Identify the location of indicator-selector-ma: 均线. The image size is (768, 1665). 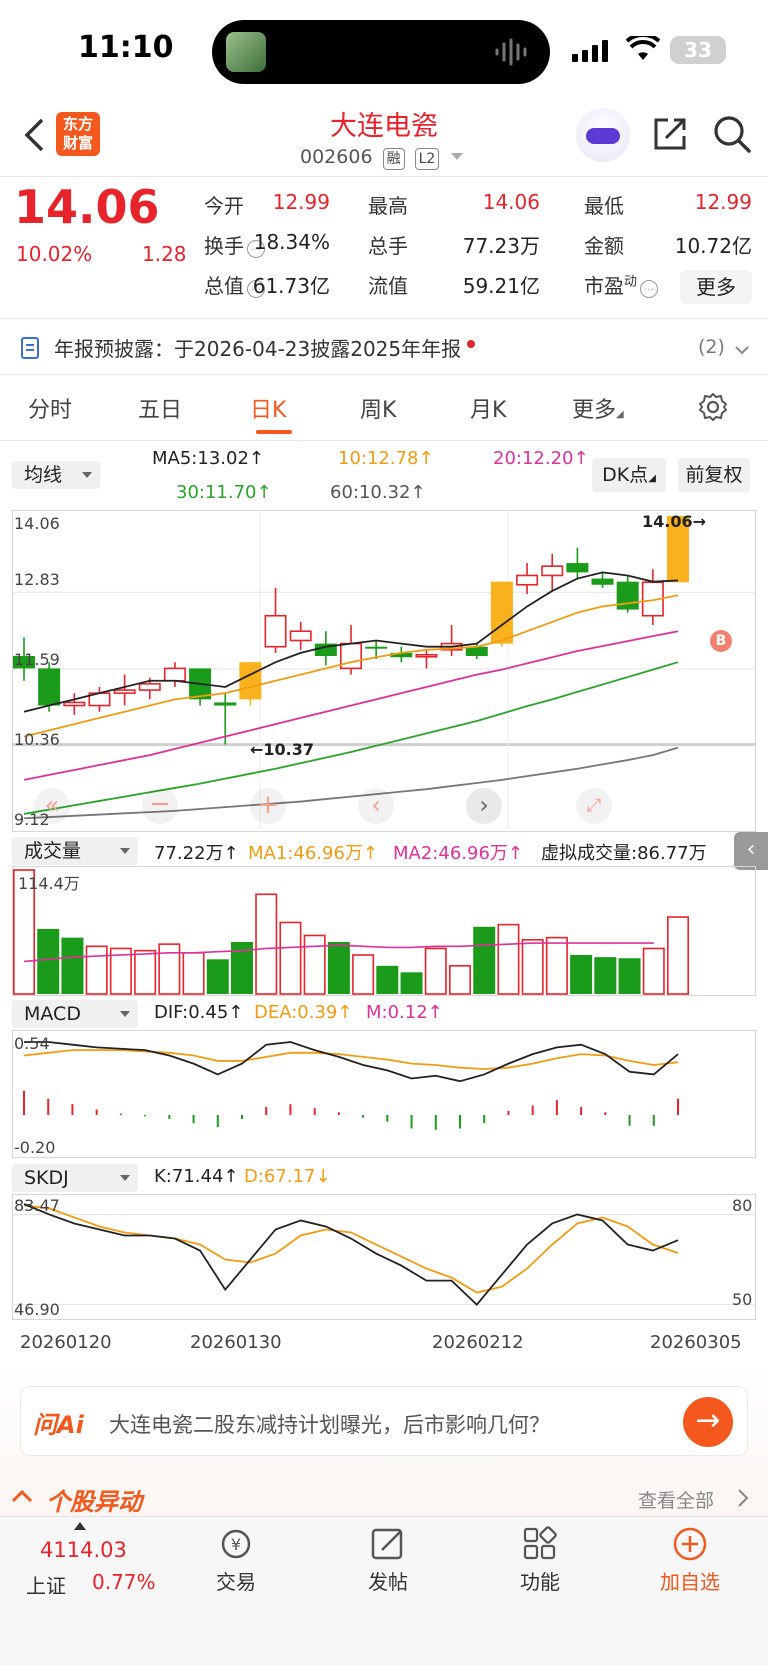
(56, 475).